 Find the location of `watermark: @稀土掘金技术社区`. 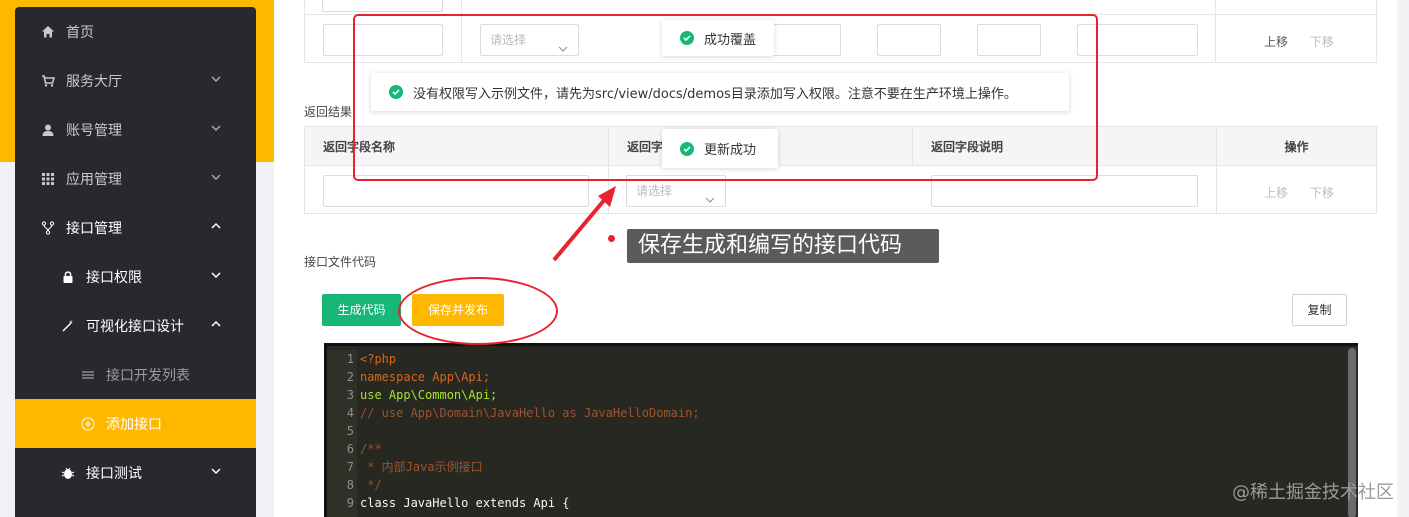

watermark: @稀土掘金技术社区 is located at coordinates (1313, 492).